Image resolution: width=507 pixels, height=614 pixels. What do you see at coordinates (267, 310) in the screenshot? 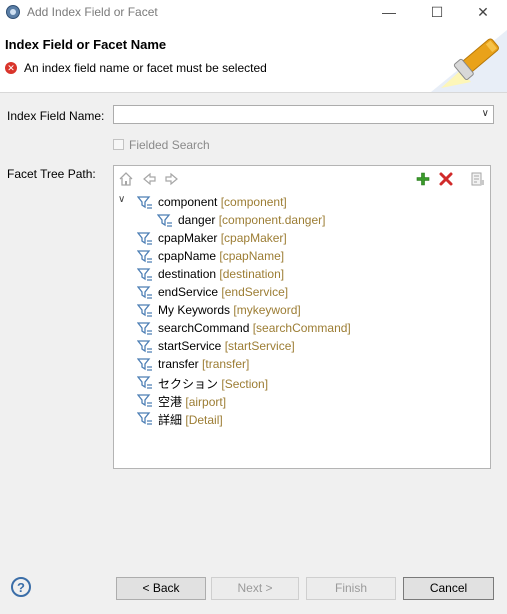
I see `node-tag: [mykeyword]` at bounding box center [267, 310].